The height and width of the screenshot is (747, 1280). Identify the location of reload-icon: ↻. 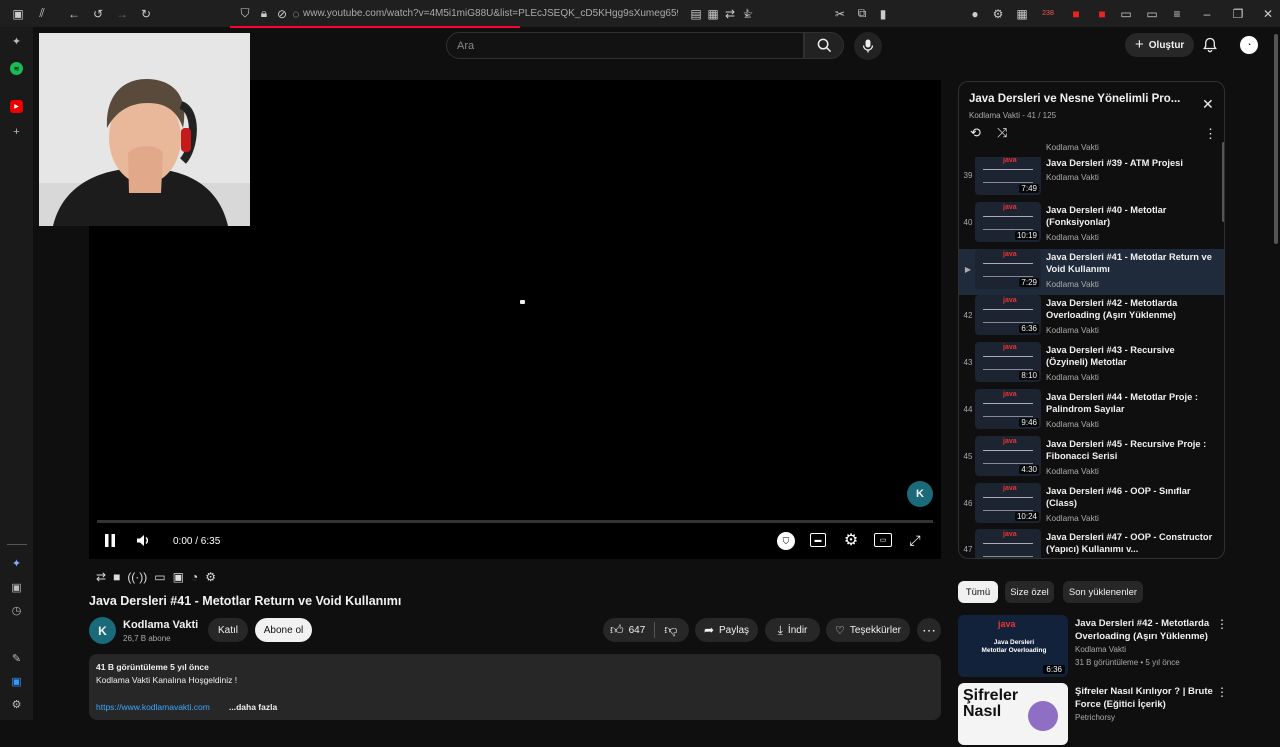
(146, 14).